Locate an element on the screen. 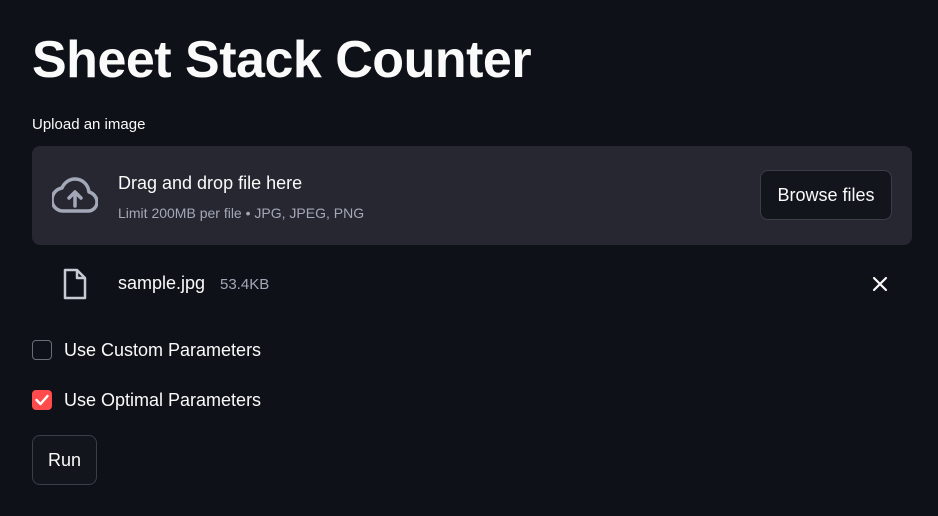 The height and width of the screenshot is (516, 938). optimal-parameters-checkbox: Use Optimal Parameters is located at coordinates (146, 400).